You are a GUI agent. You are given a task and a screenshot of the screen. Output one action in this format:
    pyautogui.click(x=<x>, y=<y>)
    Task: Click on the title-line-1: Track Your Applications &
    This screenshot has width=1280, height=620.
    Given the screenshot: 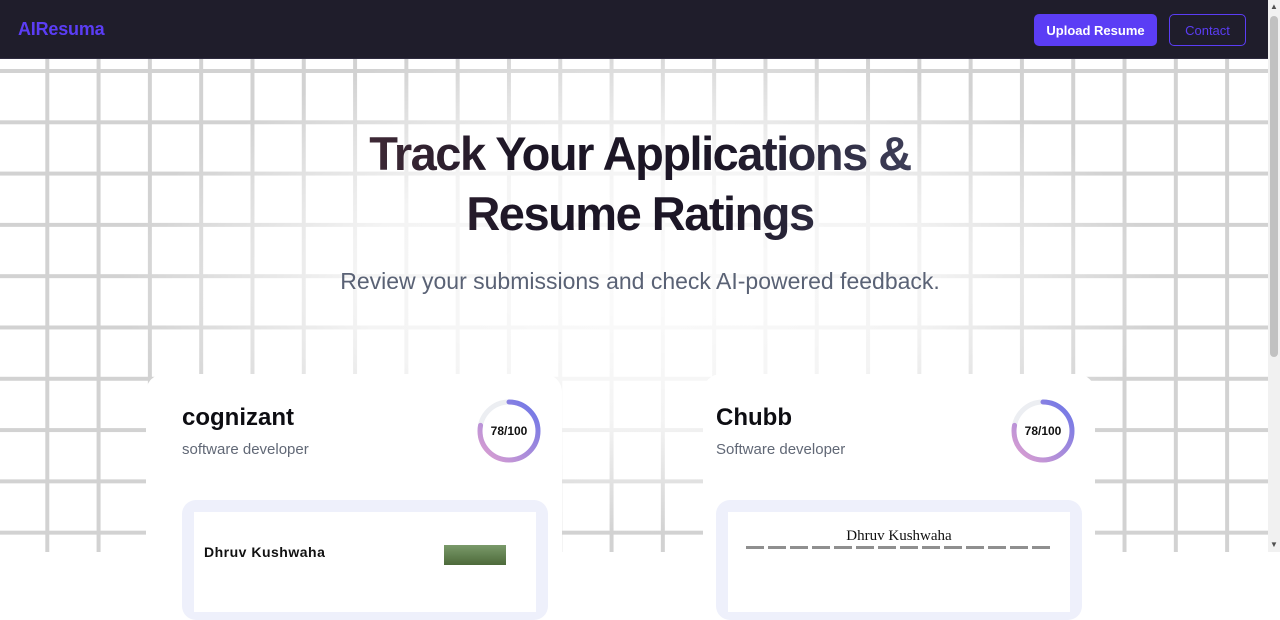 What is the action you would take?
    pyautogui.click(x=640, y=153)
    